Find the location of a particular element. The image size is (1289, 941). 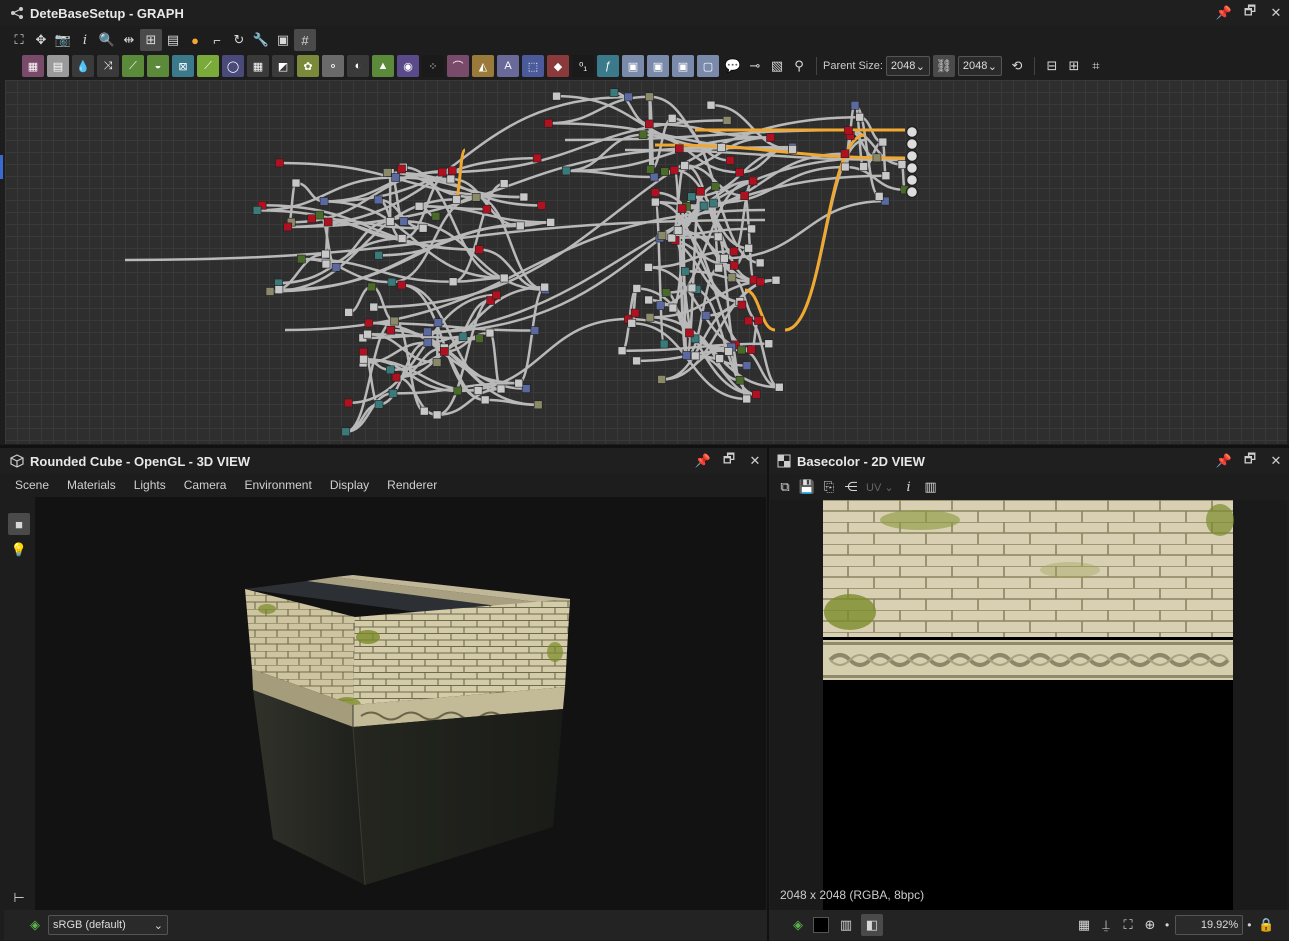

scene-tree-icon: ⊢ is located at coordinates (19, 898).